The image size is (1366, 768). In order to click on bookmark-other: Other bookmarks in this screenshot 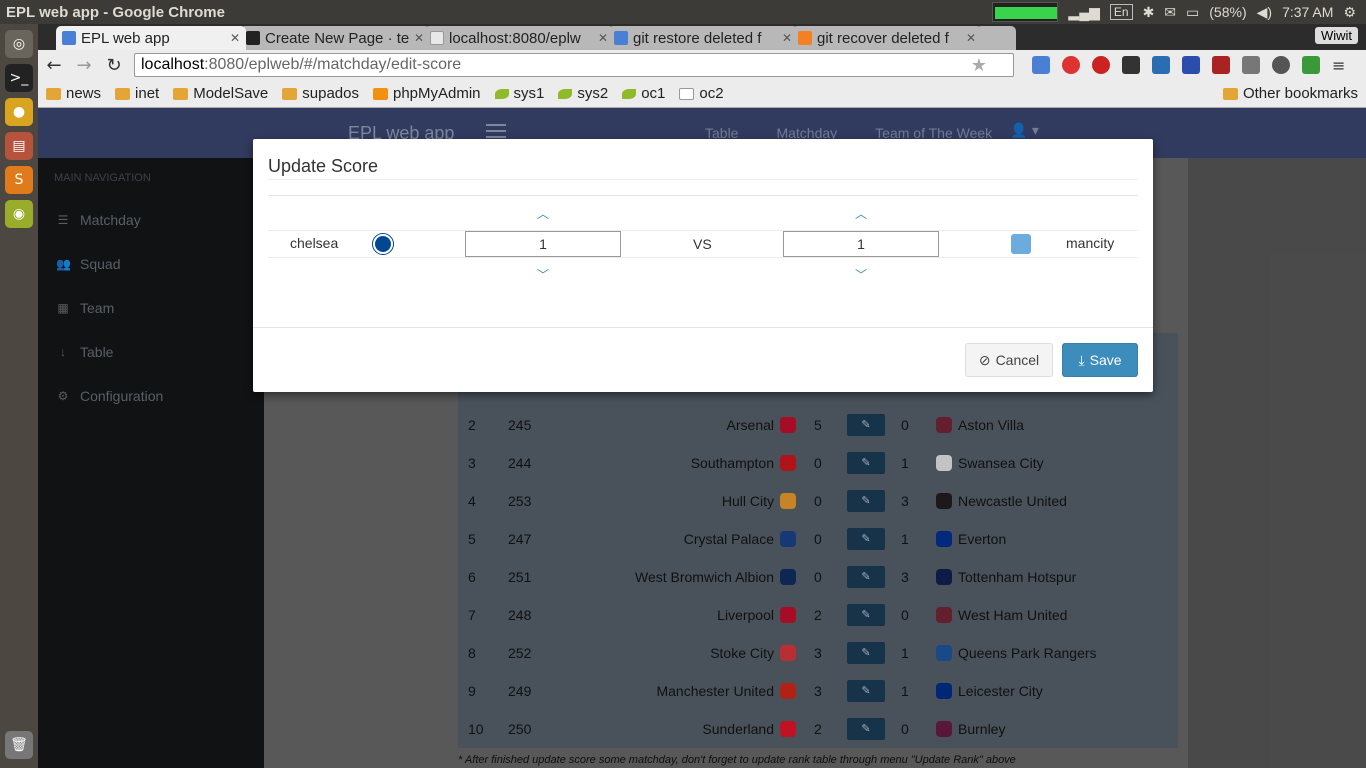, I will do `click(1290, 93)`.